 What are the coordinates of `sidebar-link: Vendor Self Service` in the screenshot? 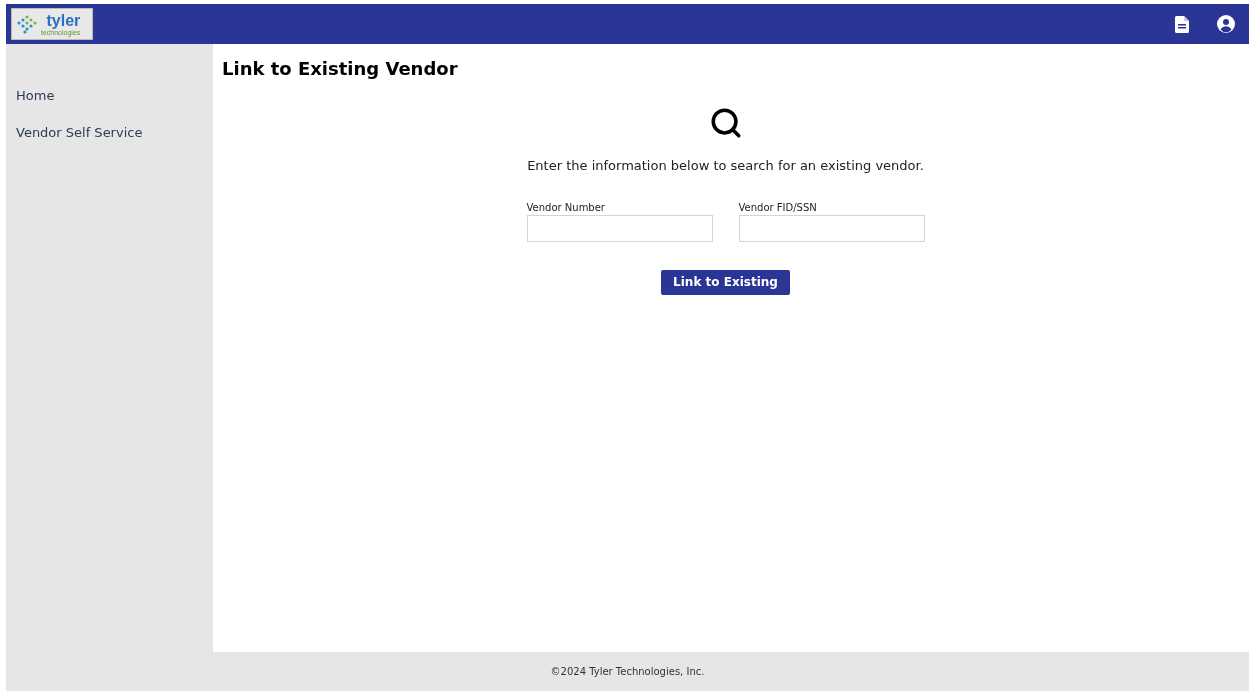 It's located at (79, 132).